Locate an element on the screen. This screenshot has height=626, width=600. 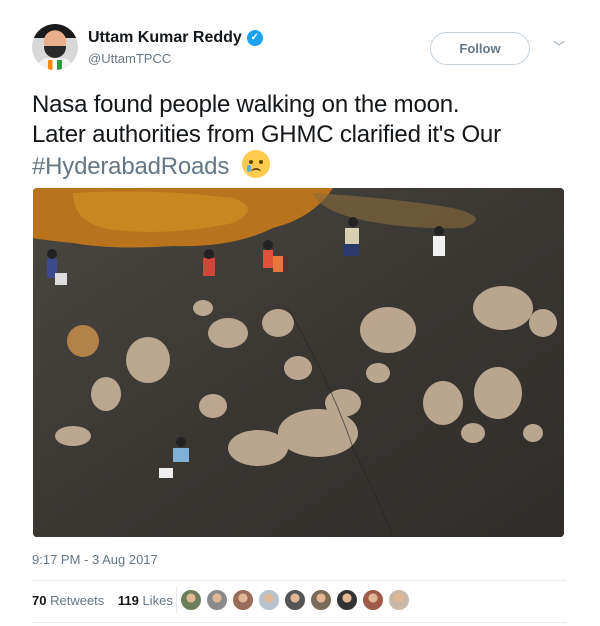
tweet-timestamp: 9:17 PM - 3 Aug 2017 is located at coordinates (95, 559).